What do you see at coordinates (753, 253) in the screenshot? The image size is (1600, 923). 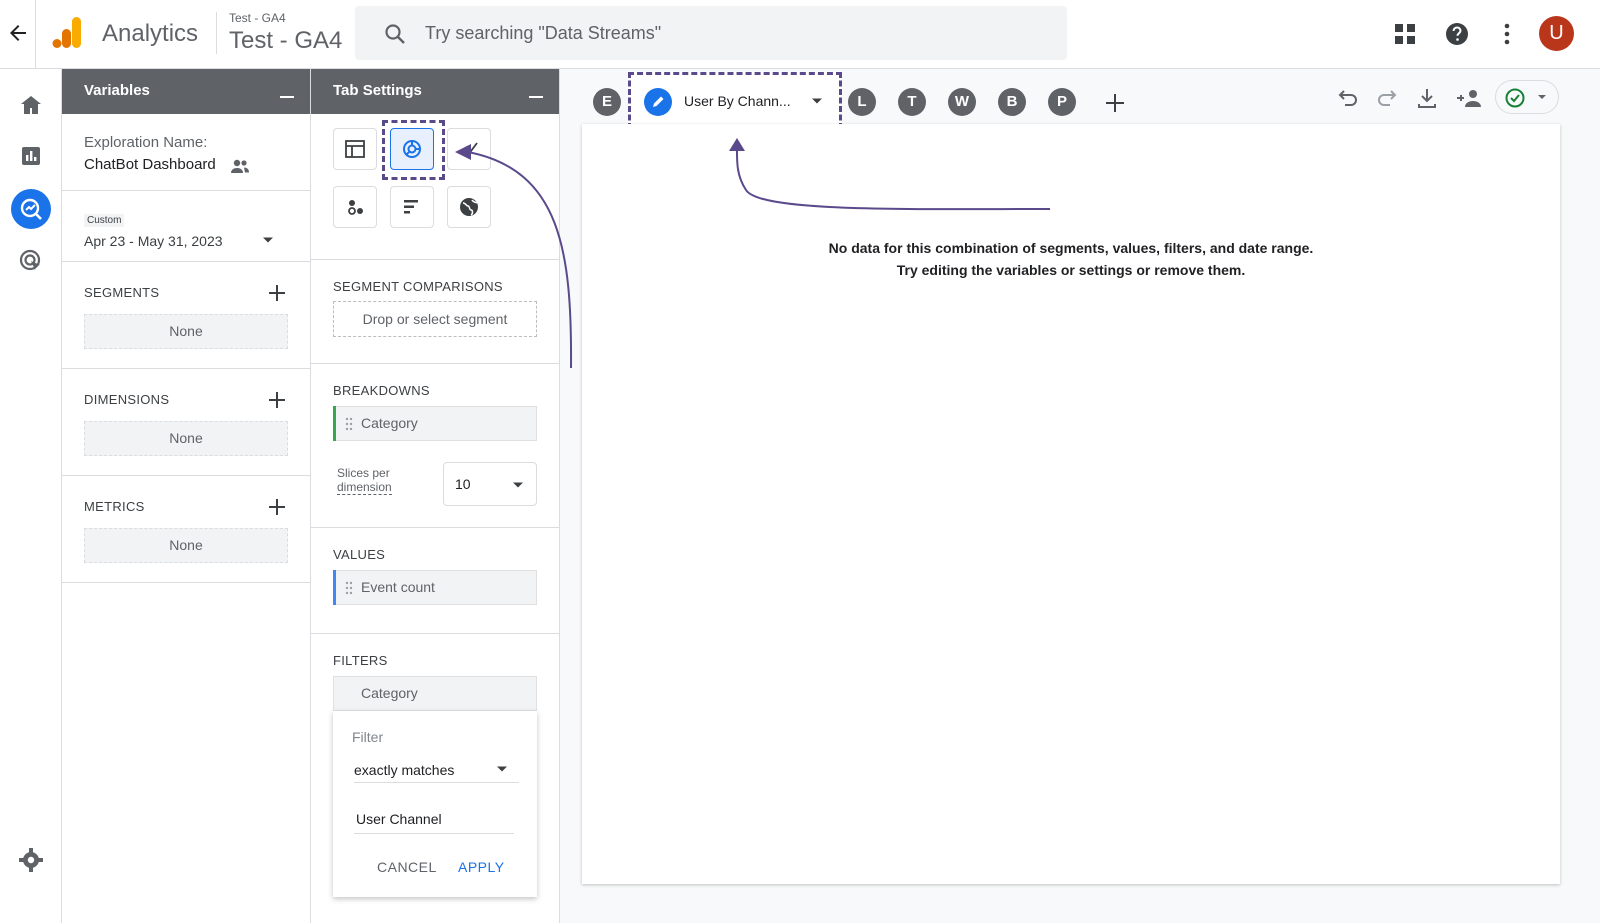 I see `annotation-arrows` at bounding box center [753, 253].